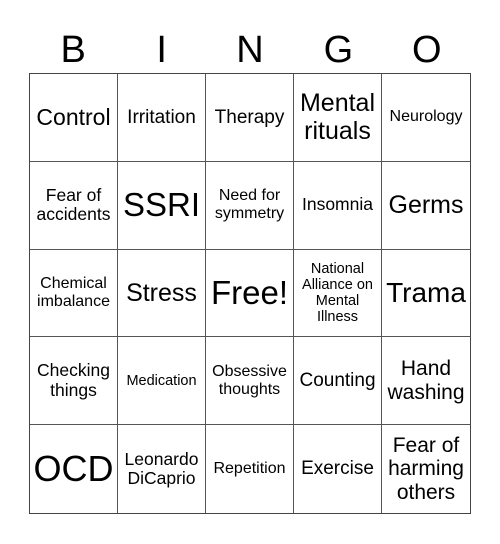 The width and height of the screenshot is (500, 544). I want to click on bingo-cell: Checking things, so click(74, 381).